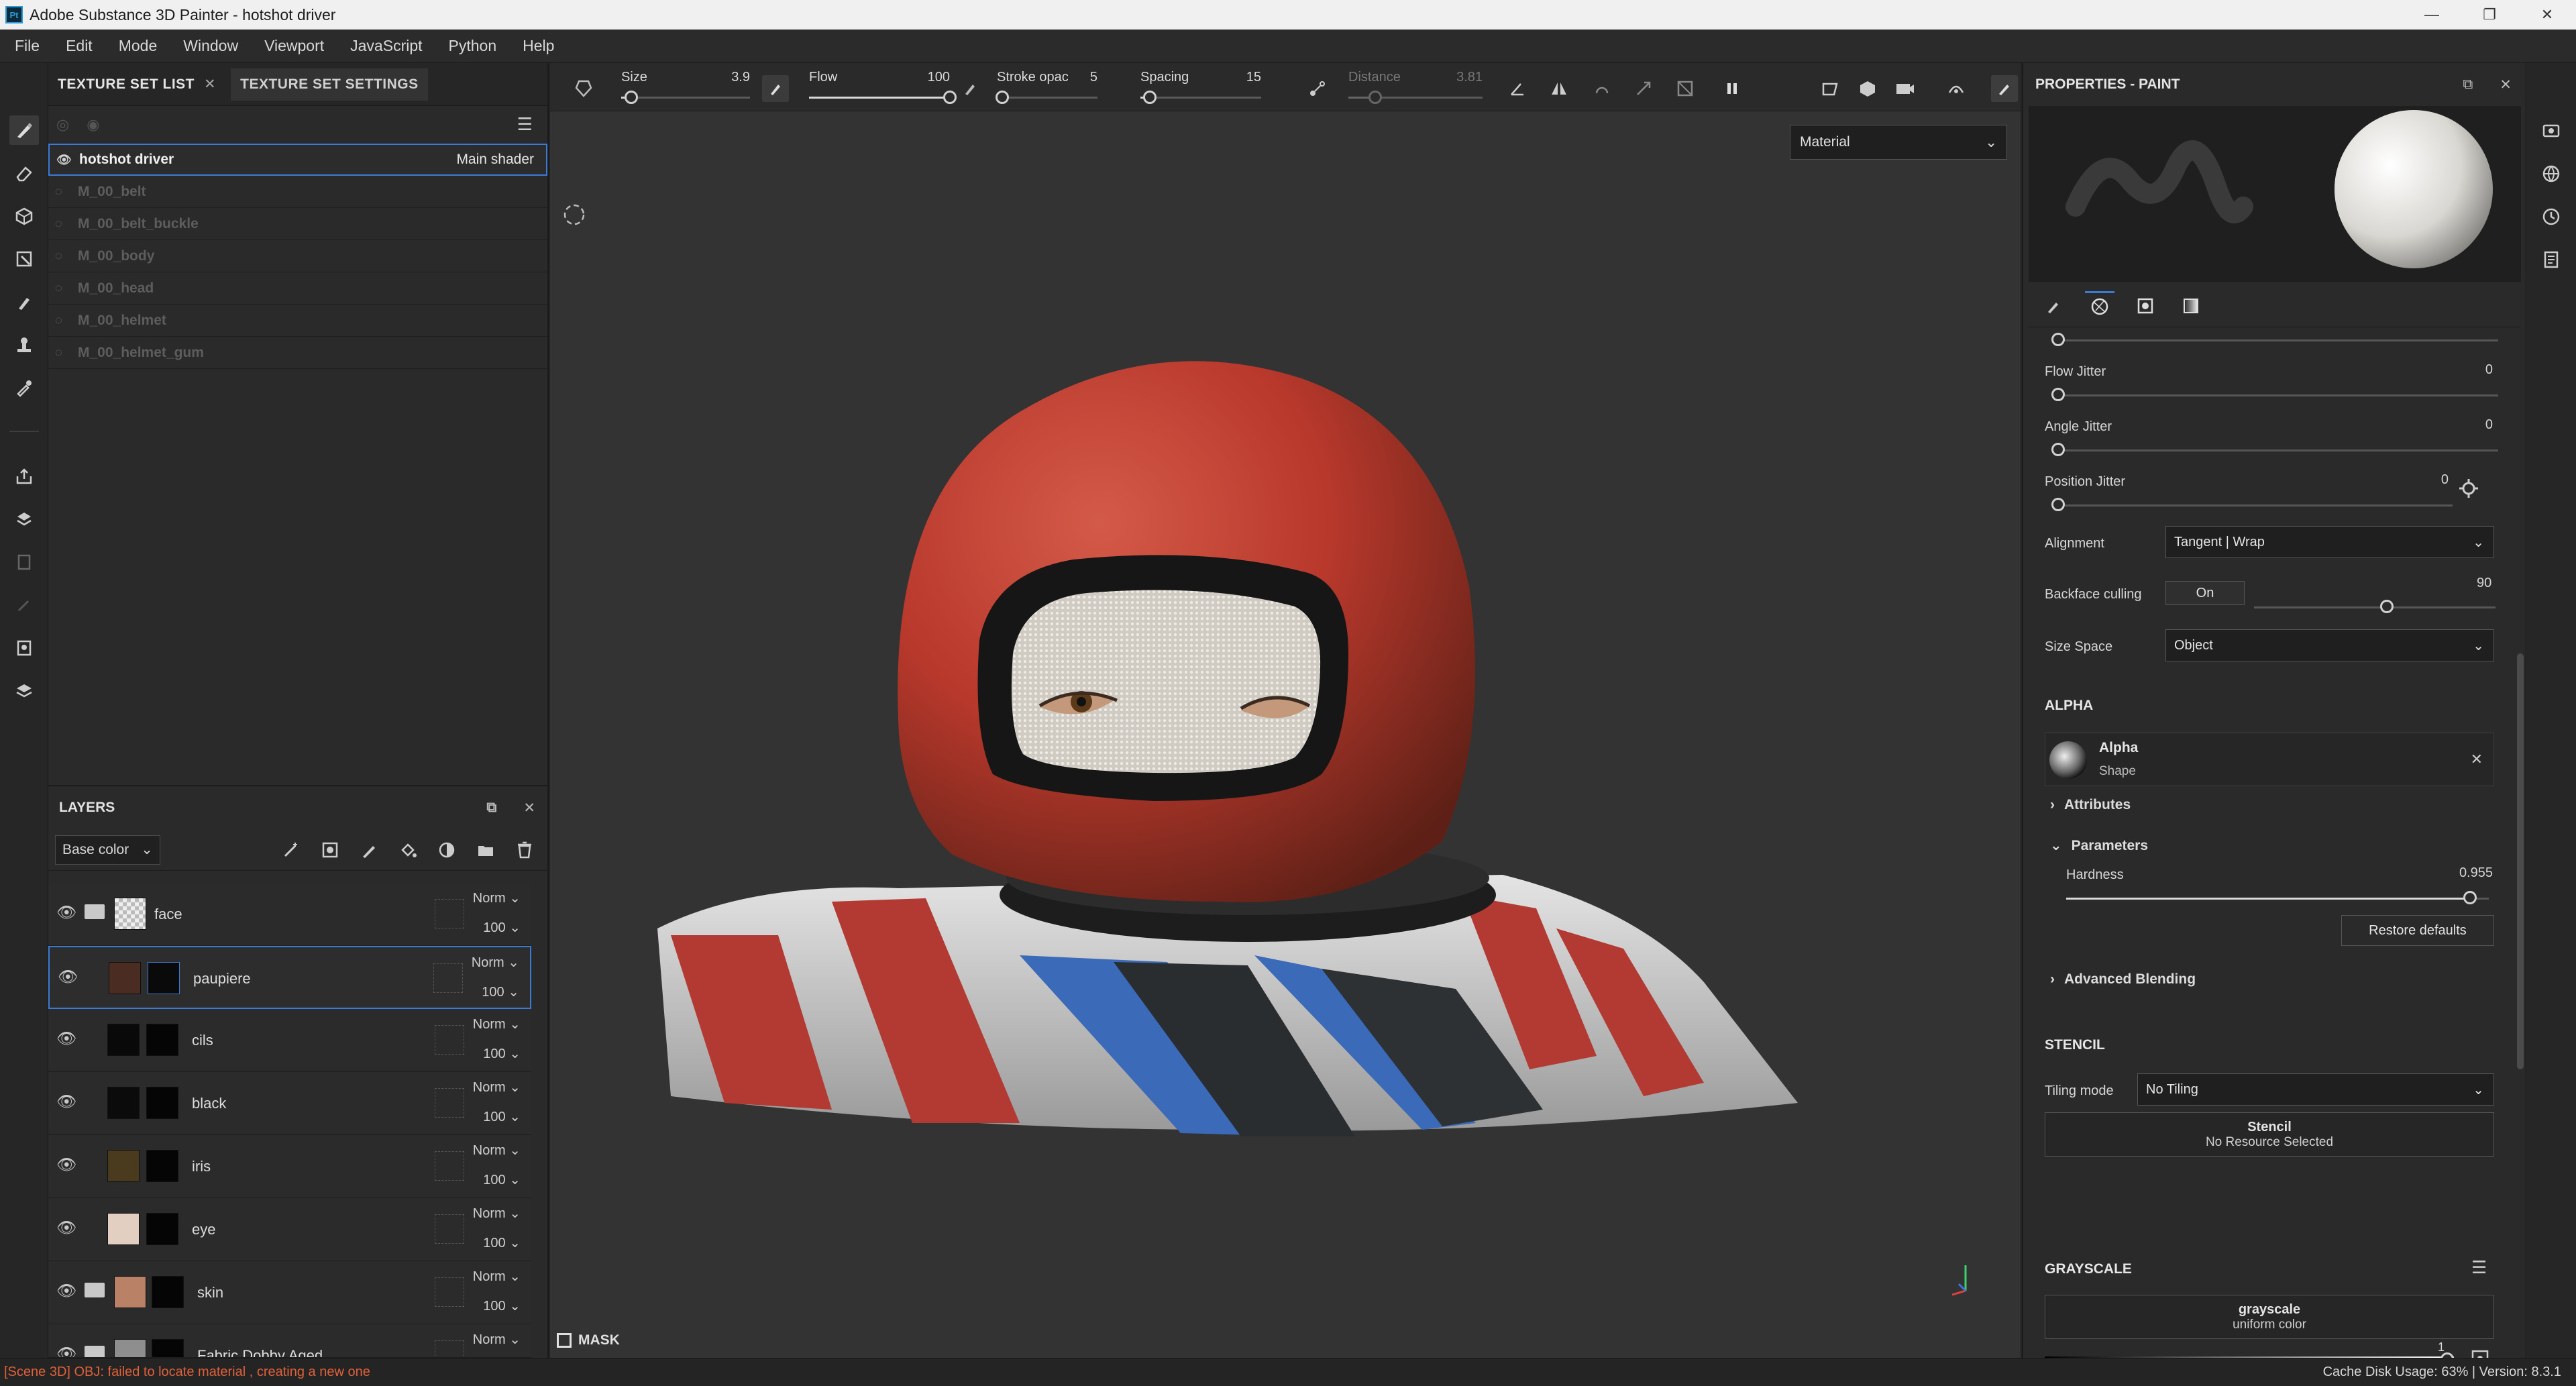 This screenshot has width=2576, height=1386. Describe the element at coordinates (524, 850) in the screenshot. I see `delete-layer-icon` at that location.